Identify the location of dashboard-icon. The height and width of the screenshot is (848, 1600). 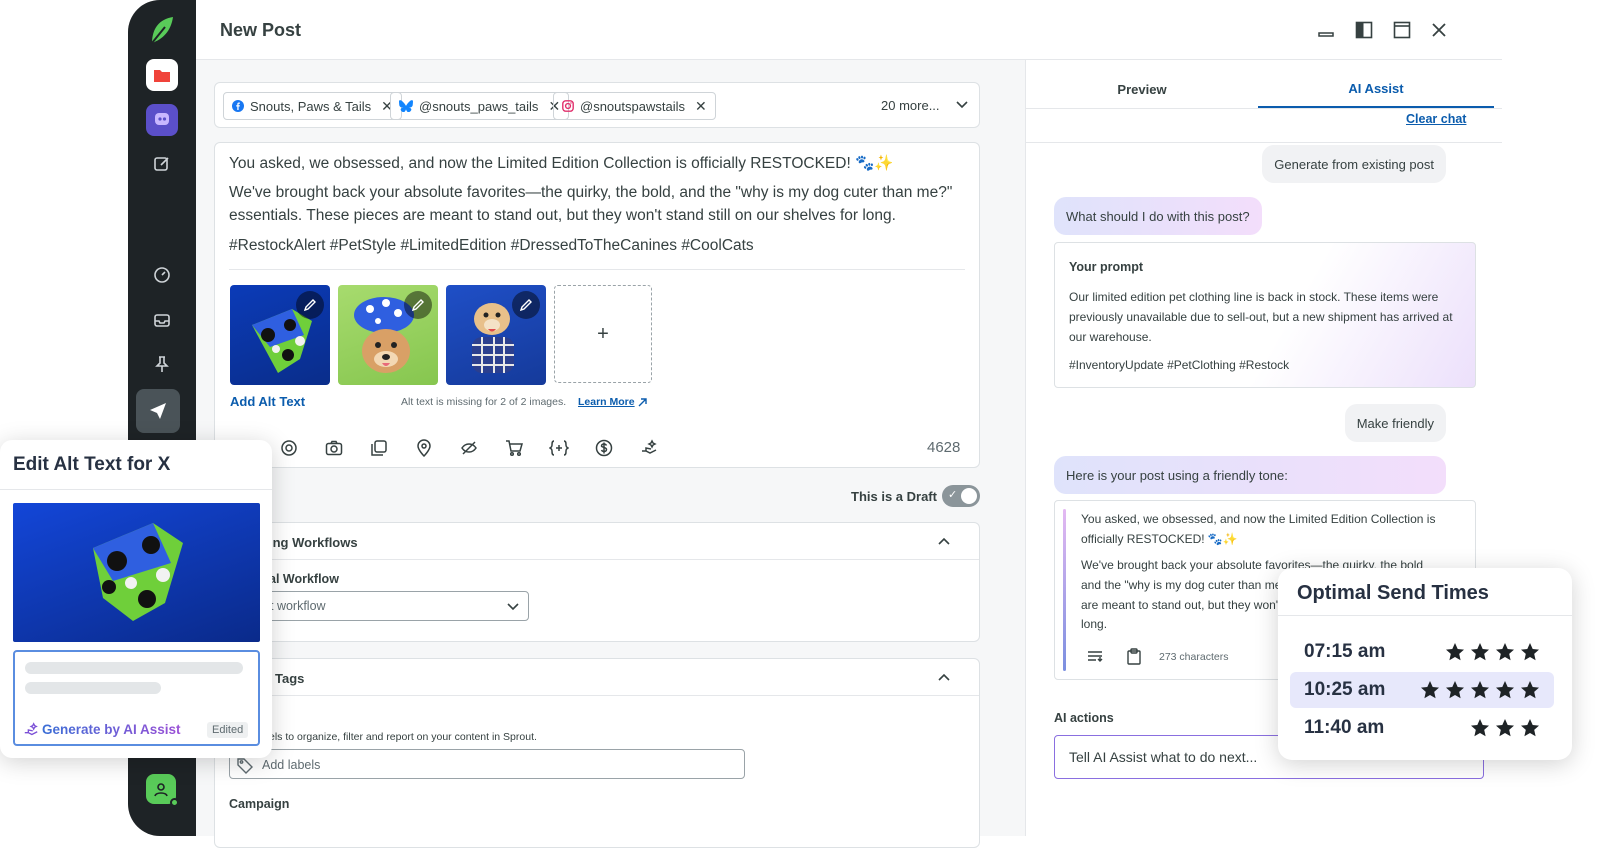
(162, 275).